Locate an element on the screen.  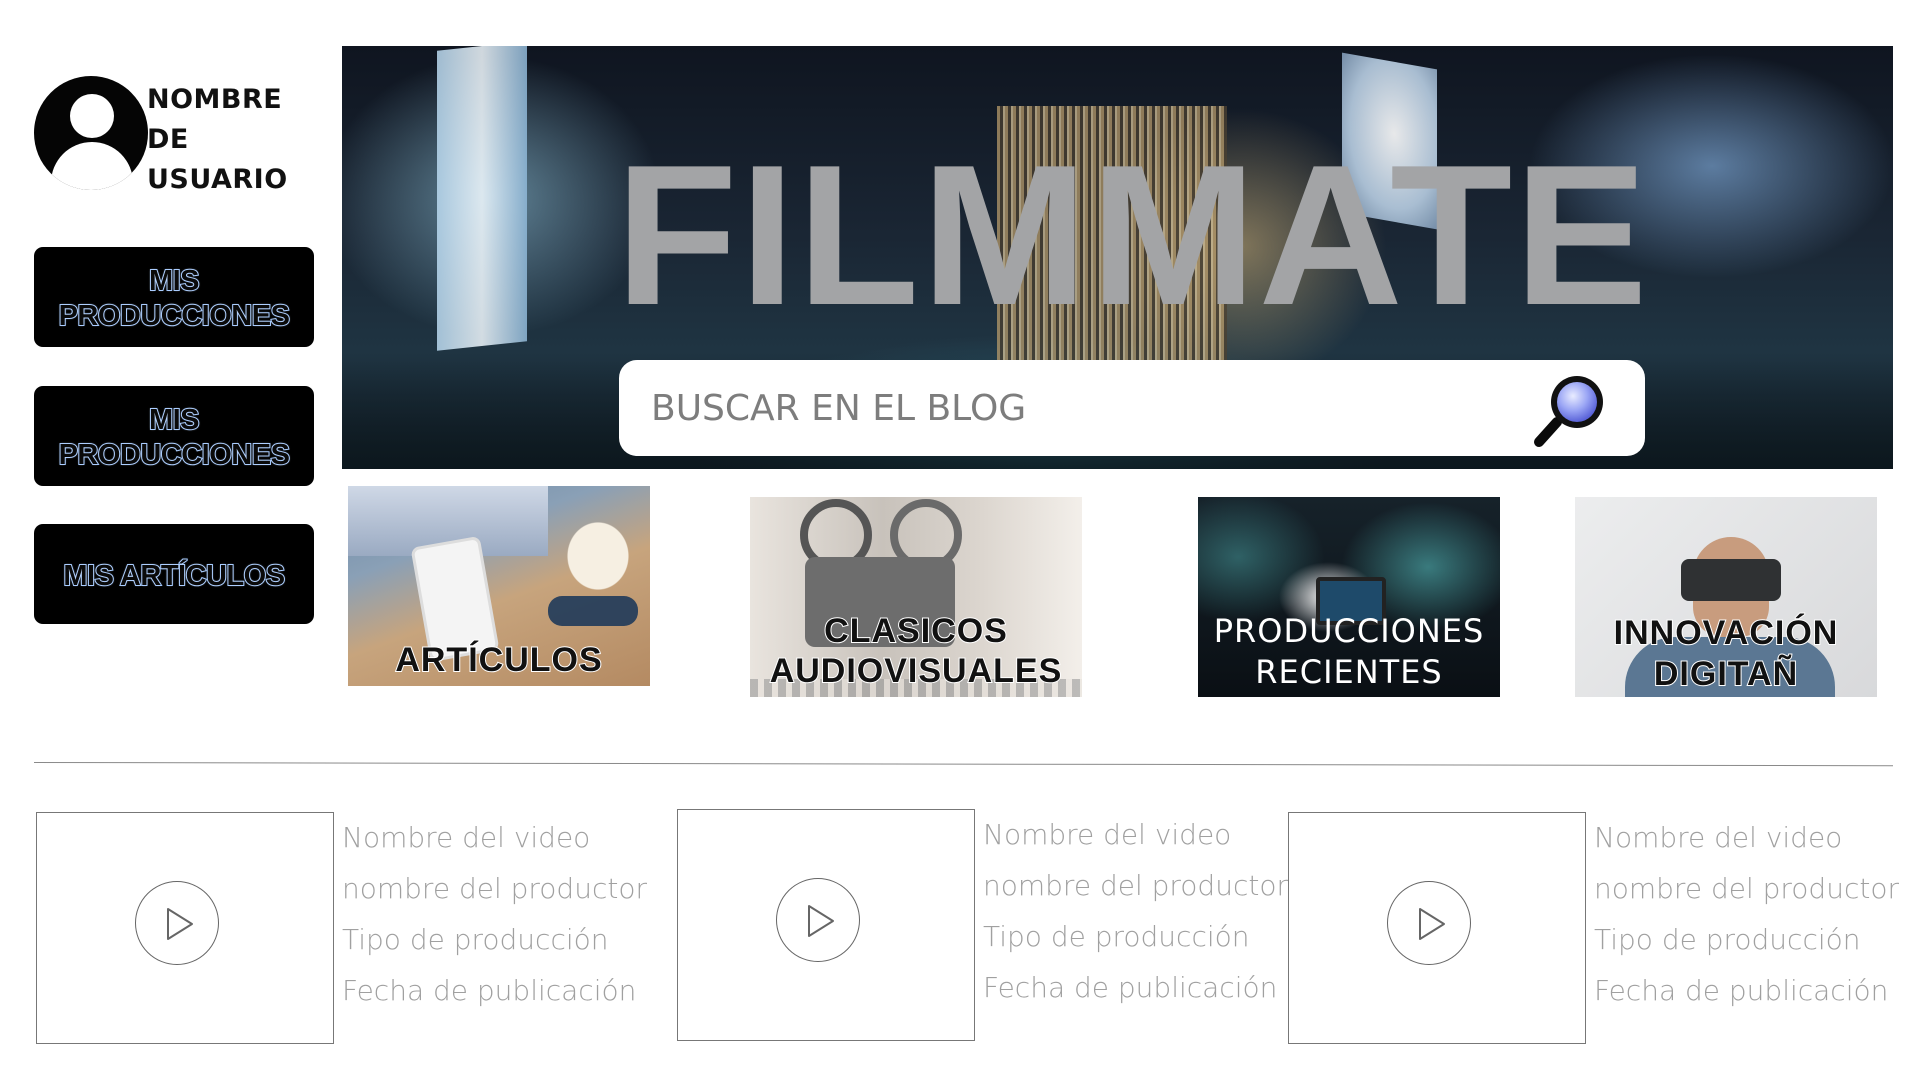
my-articles-button: MIS ARTÍCULOS is located at coordinates (174, 574).